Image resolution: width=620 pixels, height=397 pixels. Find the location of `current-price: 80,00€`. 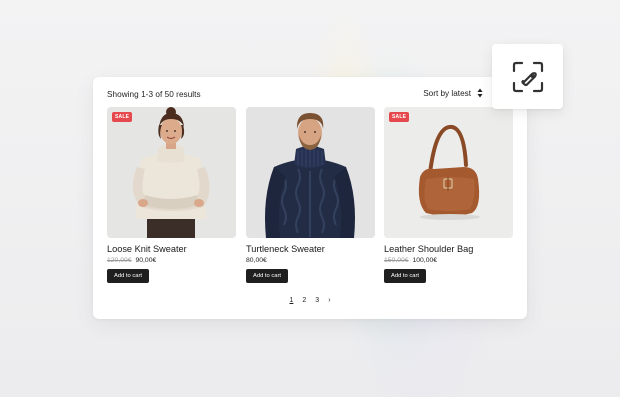

current-price: 80,00€ is located at coordinates (256, 260).